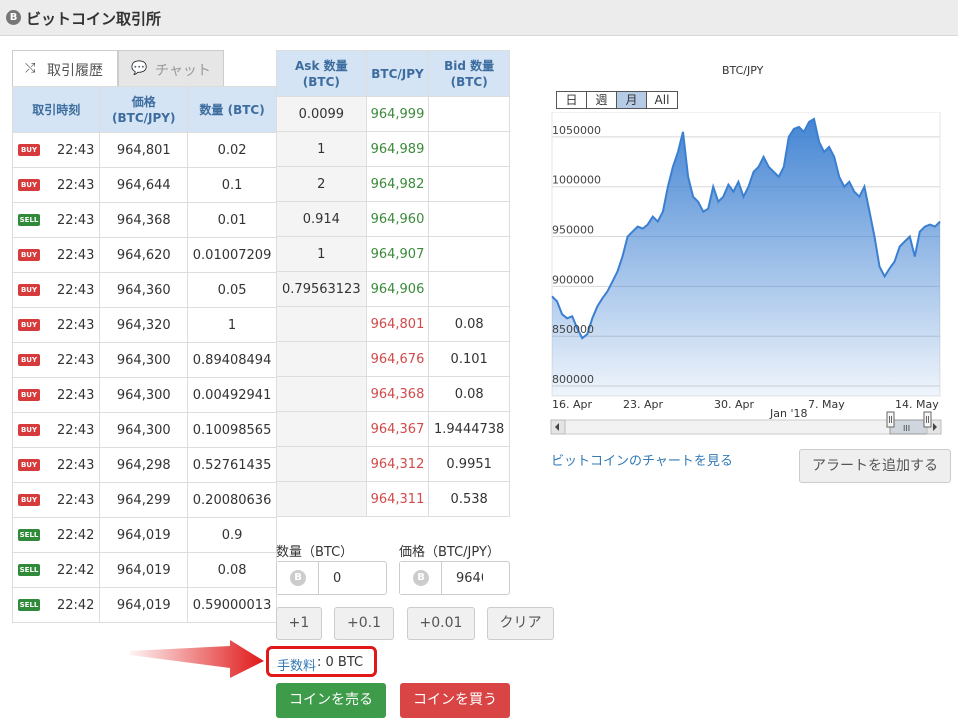 The height and width of the screenshot is (727, 958). What do you see at coordinates (917, 404) in the screenshot?
I see `x-tick-label: 14. May` at bounding box center [917, 404].